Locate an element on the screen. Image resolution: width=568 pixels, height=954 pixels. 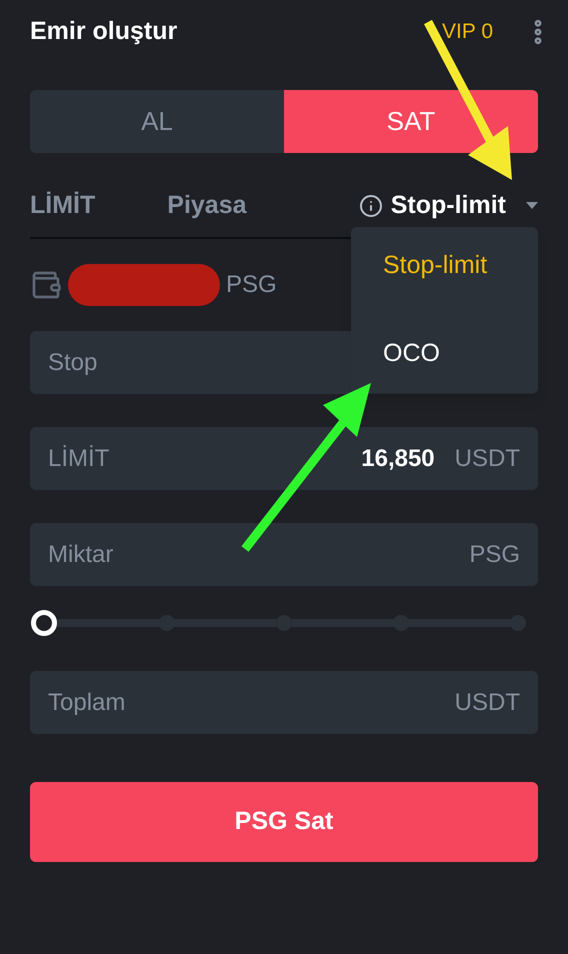
field-value: 16,850 is located at coordinates (398, 459).